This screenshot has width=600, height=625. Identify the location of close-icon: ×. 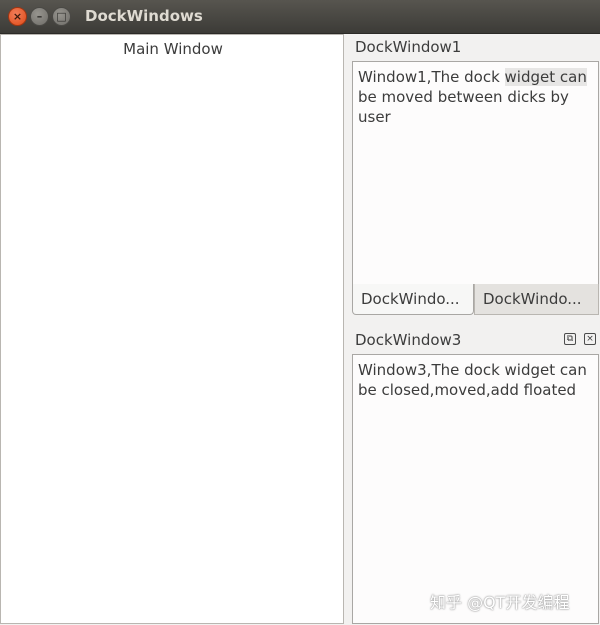
(590, 339).